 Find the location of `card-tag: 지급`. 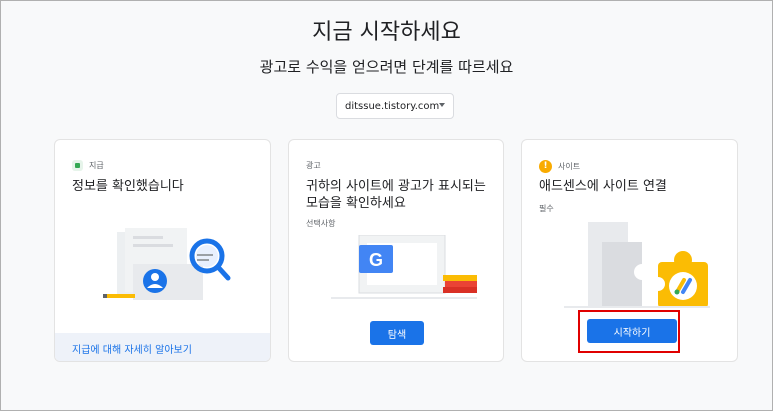

card-tag: 지급 is located at coordinates (88, 165).